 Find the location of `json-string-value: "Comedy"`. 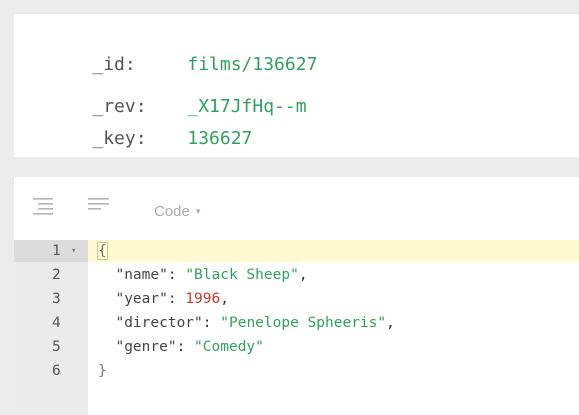

json-string-value: "Comedy" is located at coordinates (229, 347).